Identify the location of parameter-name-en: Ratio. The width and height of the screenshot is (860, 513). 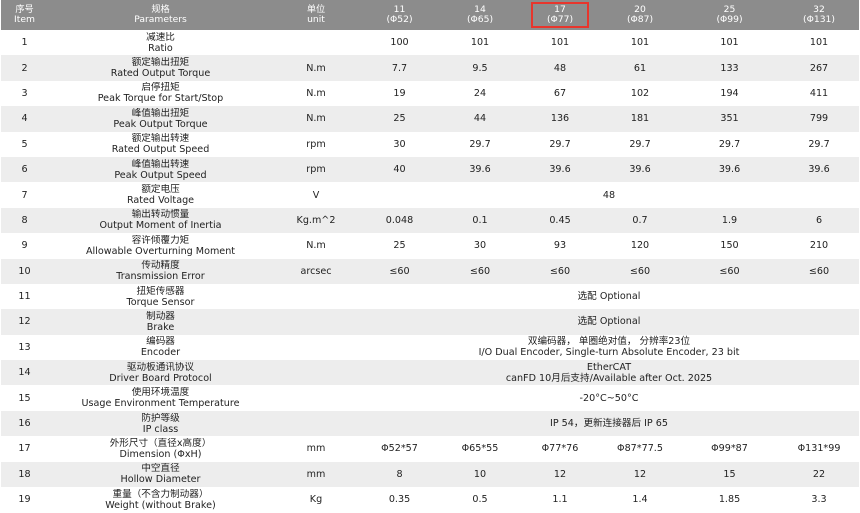
(160, 48).